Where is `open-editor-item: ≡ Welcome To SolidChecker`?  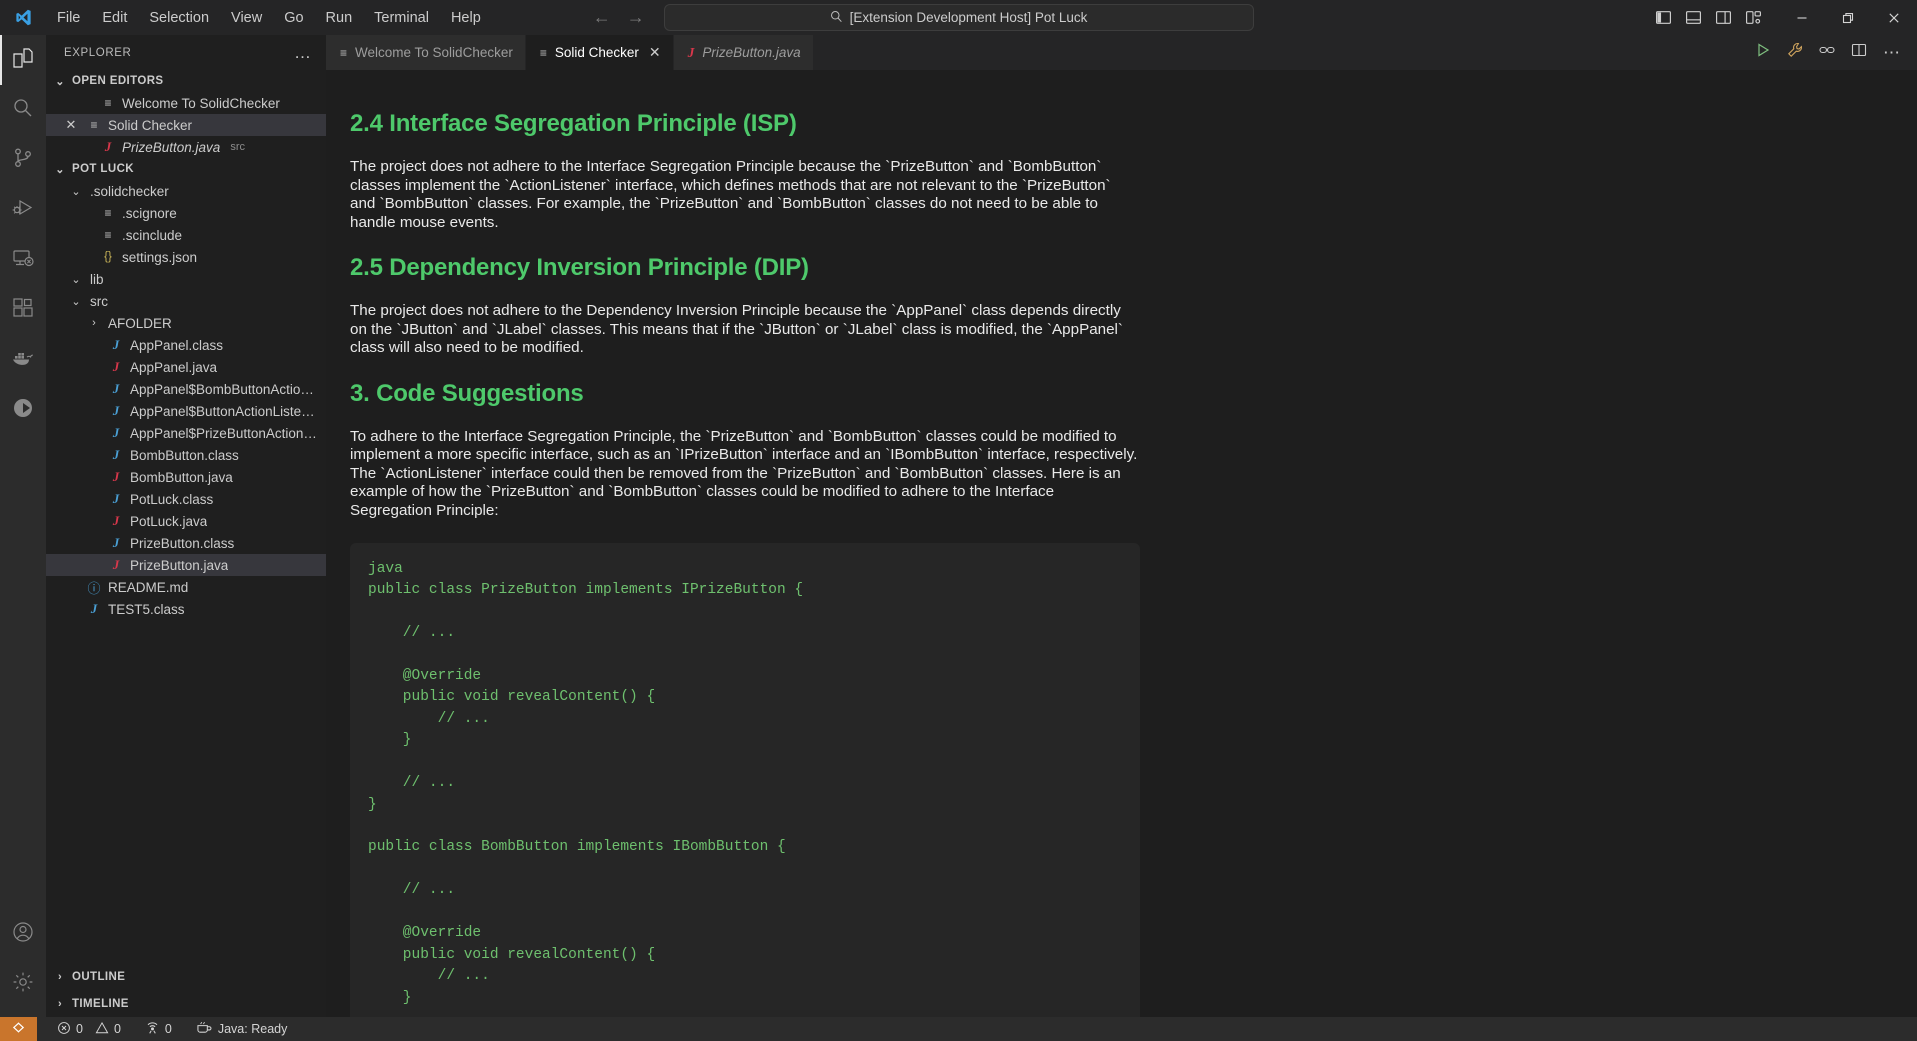
open-editor-item: ≡ Welcome To SolidChecker is located at coordinates (186, 103).